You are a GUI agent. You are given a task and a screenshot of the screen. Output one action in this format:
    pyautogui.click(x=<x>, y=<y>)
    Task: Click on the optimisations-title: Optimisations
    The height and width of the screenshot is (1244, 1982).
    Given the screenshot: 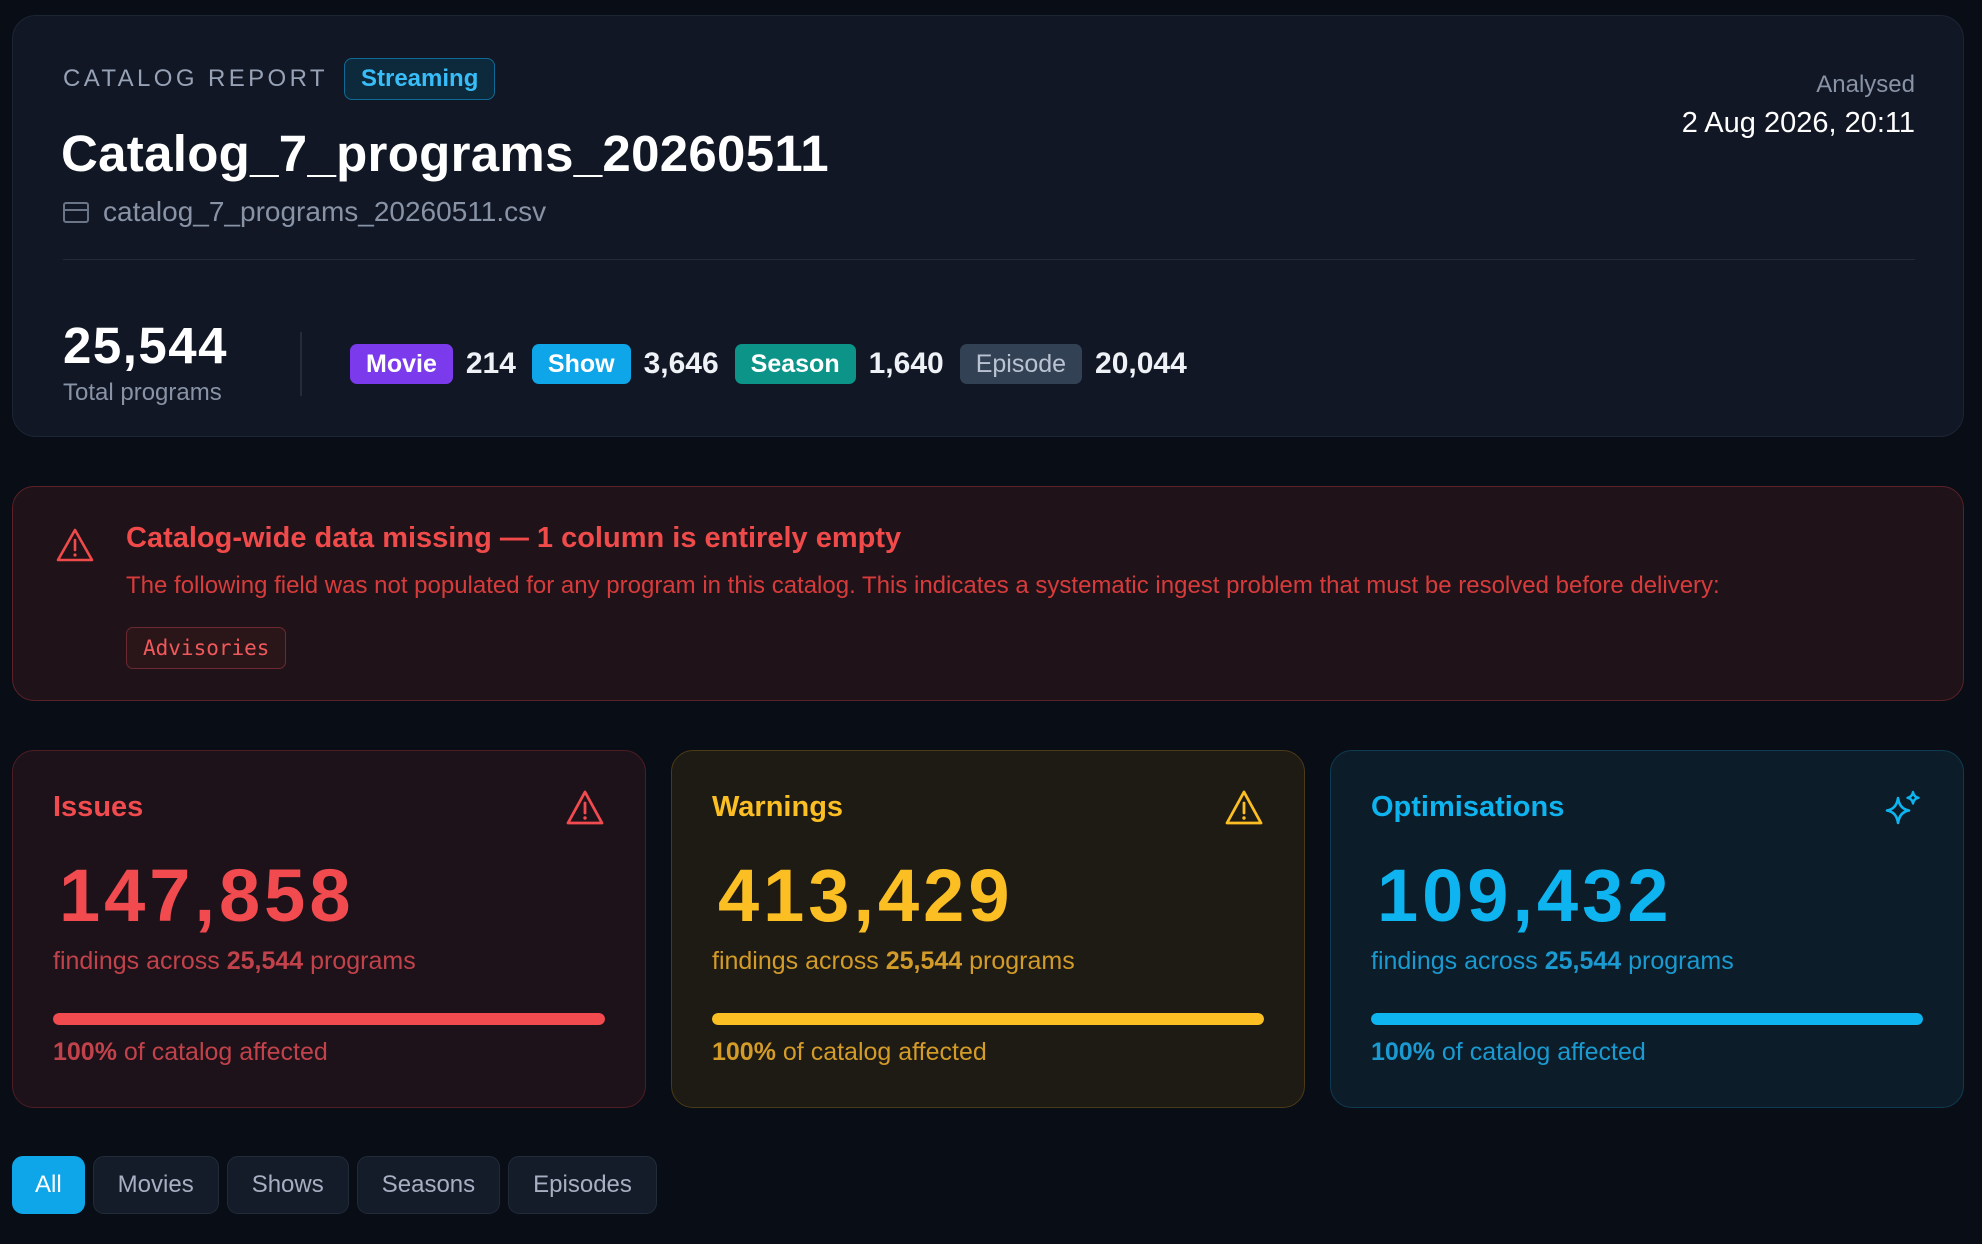 What is the action you would take?
    pyautogui.click(x=1468, y=807)
    